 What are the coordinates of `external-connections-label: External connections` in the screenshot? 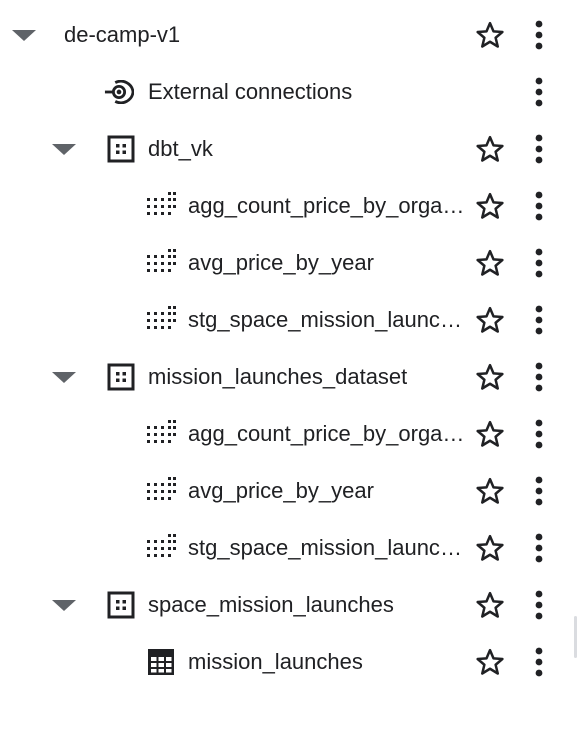 It's located at (250, 92).